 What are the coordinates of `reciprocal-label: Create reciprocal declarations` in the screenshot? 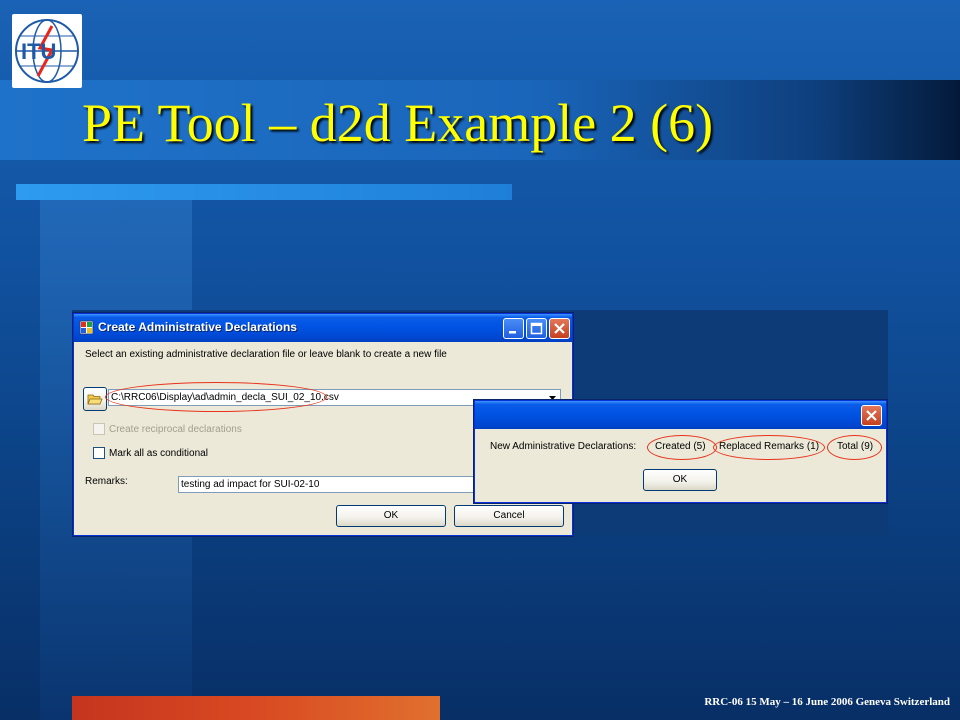 It's located at (175, 429).